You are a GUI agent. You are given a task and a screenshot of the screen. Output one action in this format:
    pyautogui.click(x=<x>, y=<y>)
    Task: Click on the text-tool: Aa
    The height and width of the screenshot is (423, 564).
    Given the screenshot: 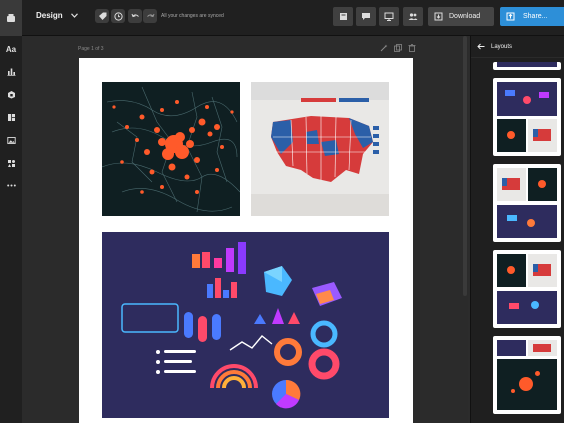 What is the action you would take?
    pyautogui.click(x=11, y=49)
    